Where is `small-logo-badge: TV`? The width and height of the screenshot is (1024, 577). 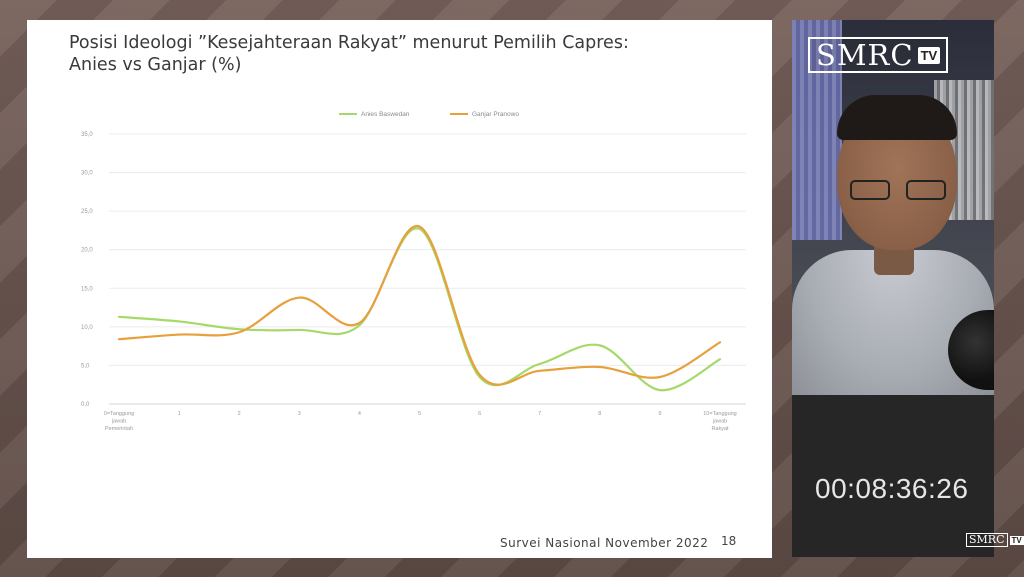 small-logo-badge: TV is located at coordinates (1016, 540).